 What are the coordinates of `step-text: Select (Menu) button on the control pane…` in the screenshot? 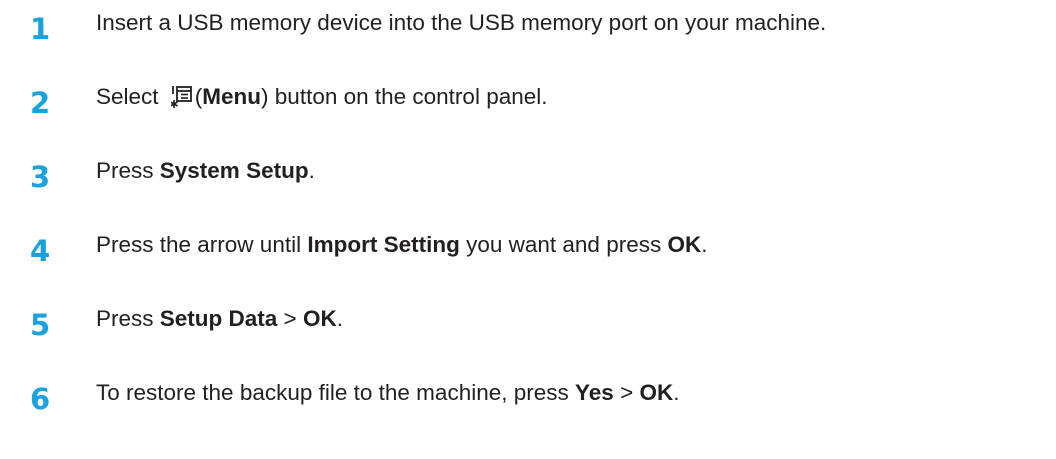 It's located at (322, 96).